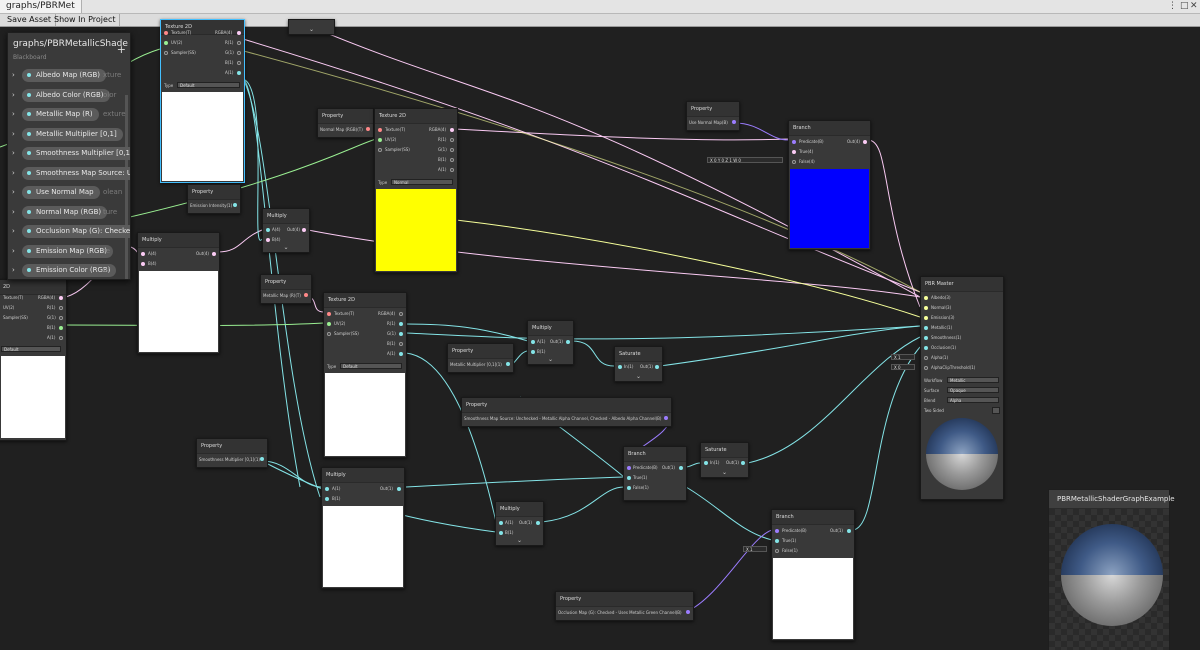 The width and height of the screenshot is (1200, 650). What do you see at coordinates (61, 192) in the screenshot?
I see `property-pill: Use Normal Map` at bounding box center [61, 192].